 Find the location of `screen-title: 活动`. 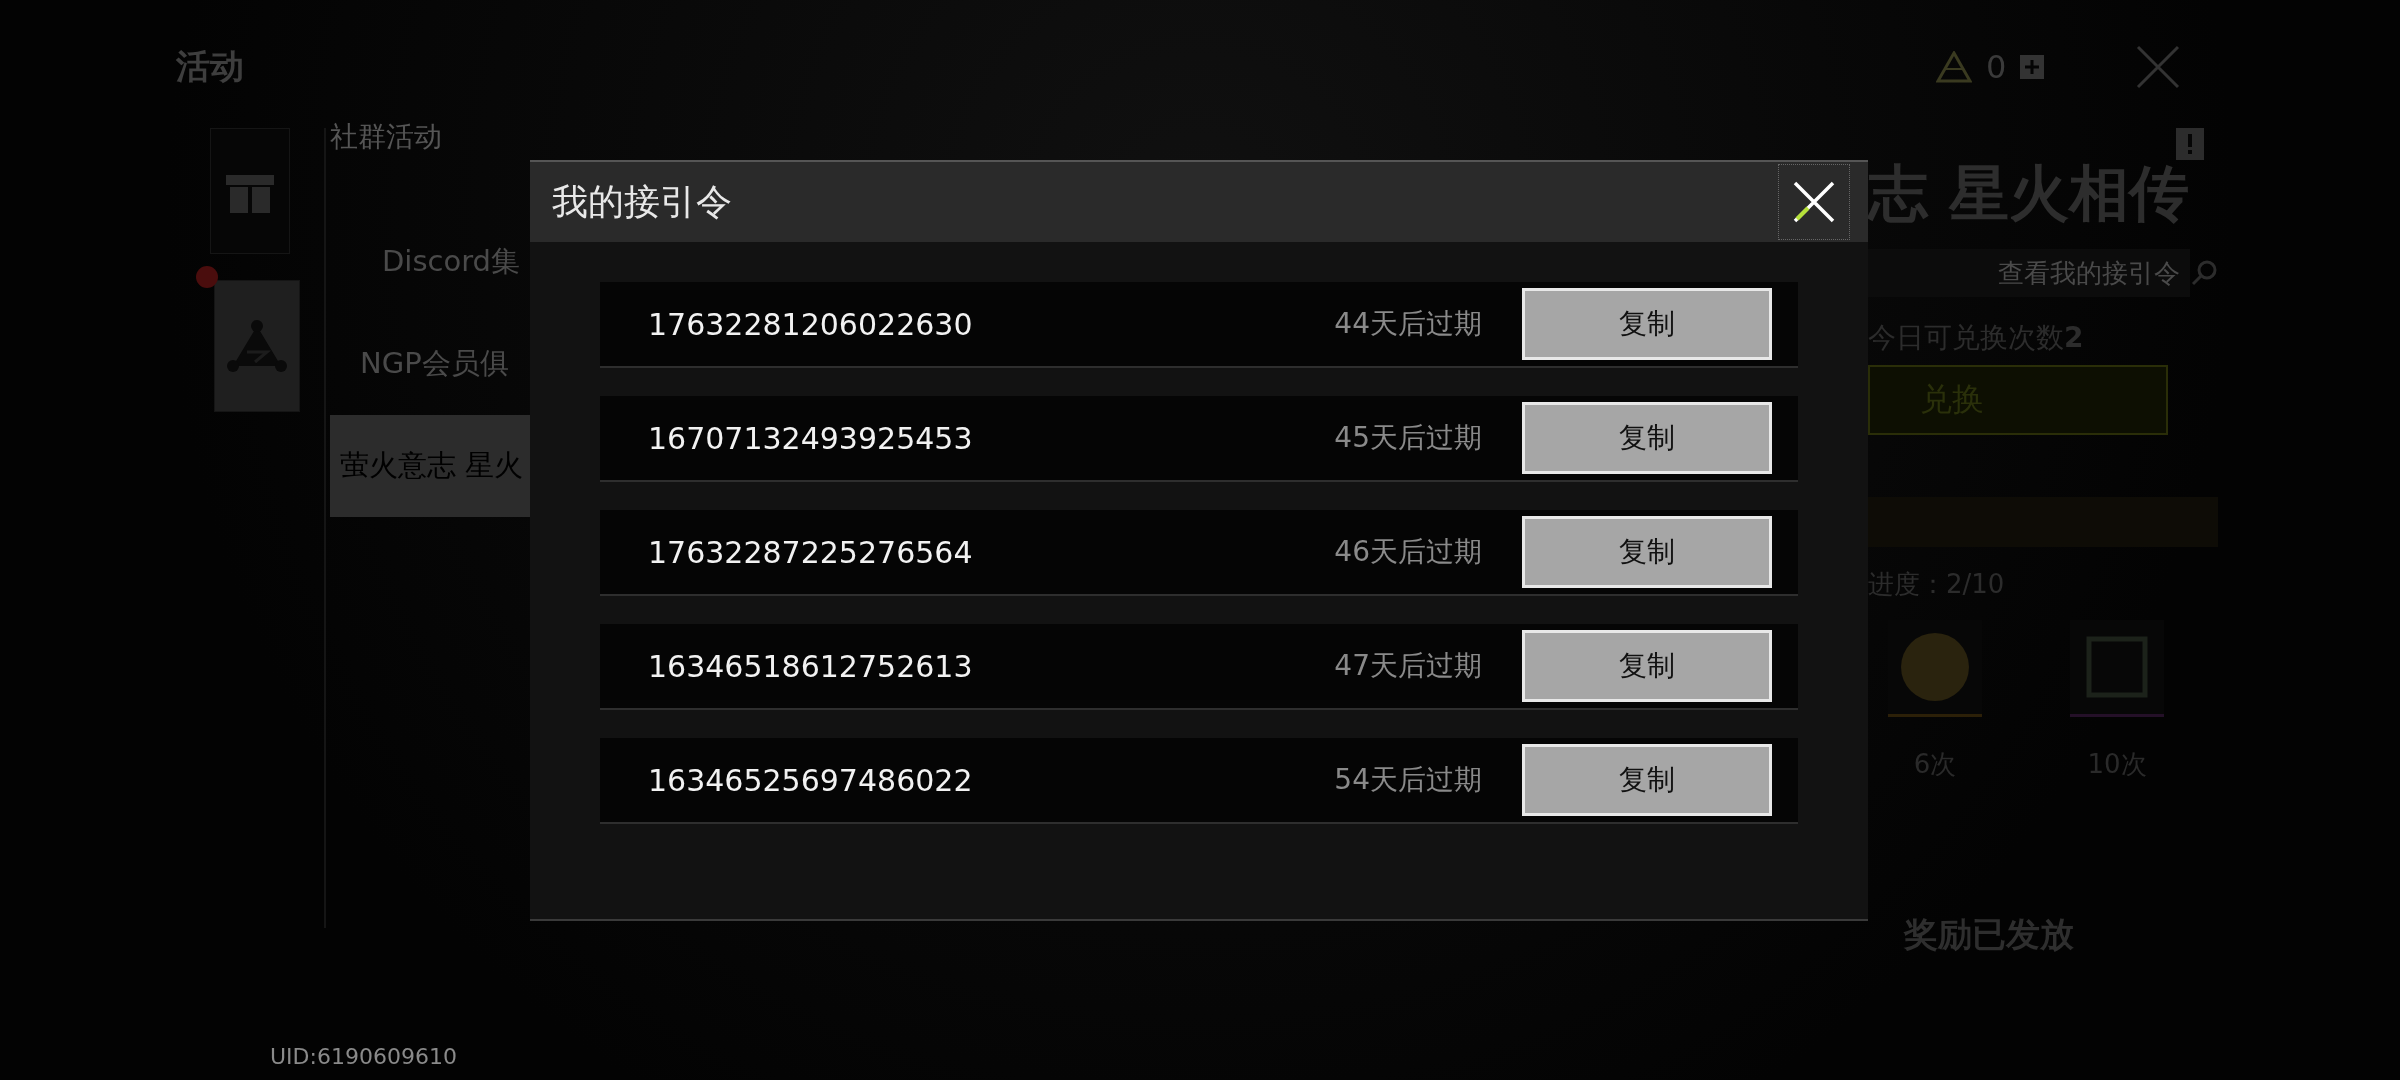

screen-title: 活动 is located at coordinates (210, 66).